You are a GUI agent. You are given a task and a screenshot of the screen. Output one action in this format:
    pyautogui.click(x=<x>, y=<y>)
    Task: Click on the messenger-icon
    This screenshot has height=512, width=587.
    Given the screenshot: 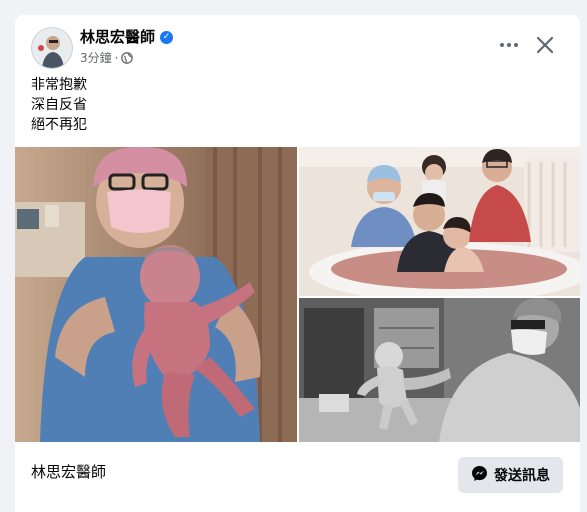 What is the action you would take?
    pyautogui.click(x=479, y=475)
    